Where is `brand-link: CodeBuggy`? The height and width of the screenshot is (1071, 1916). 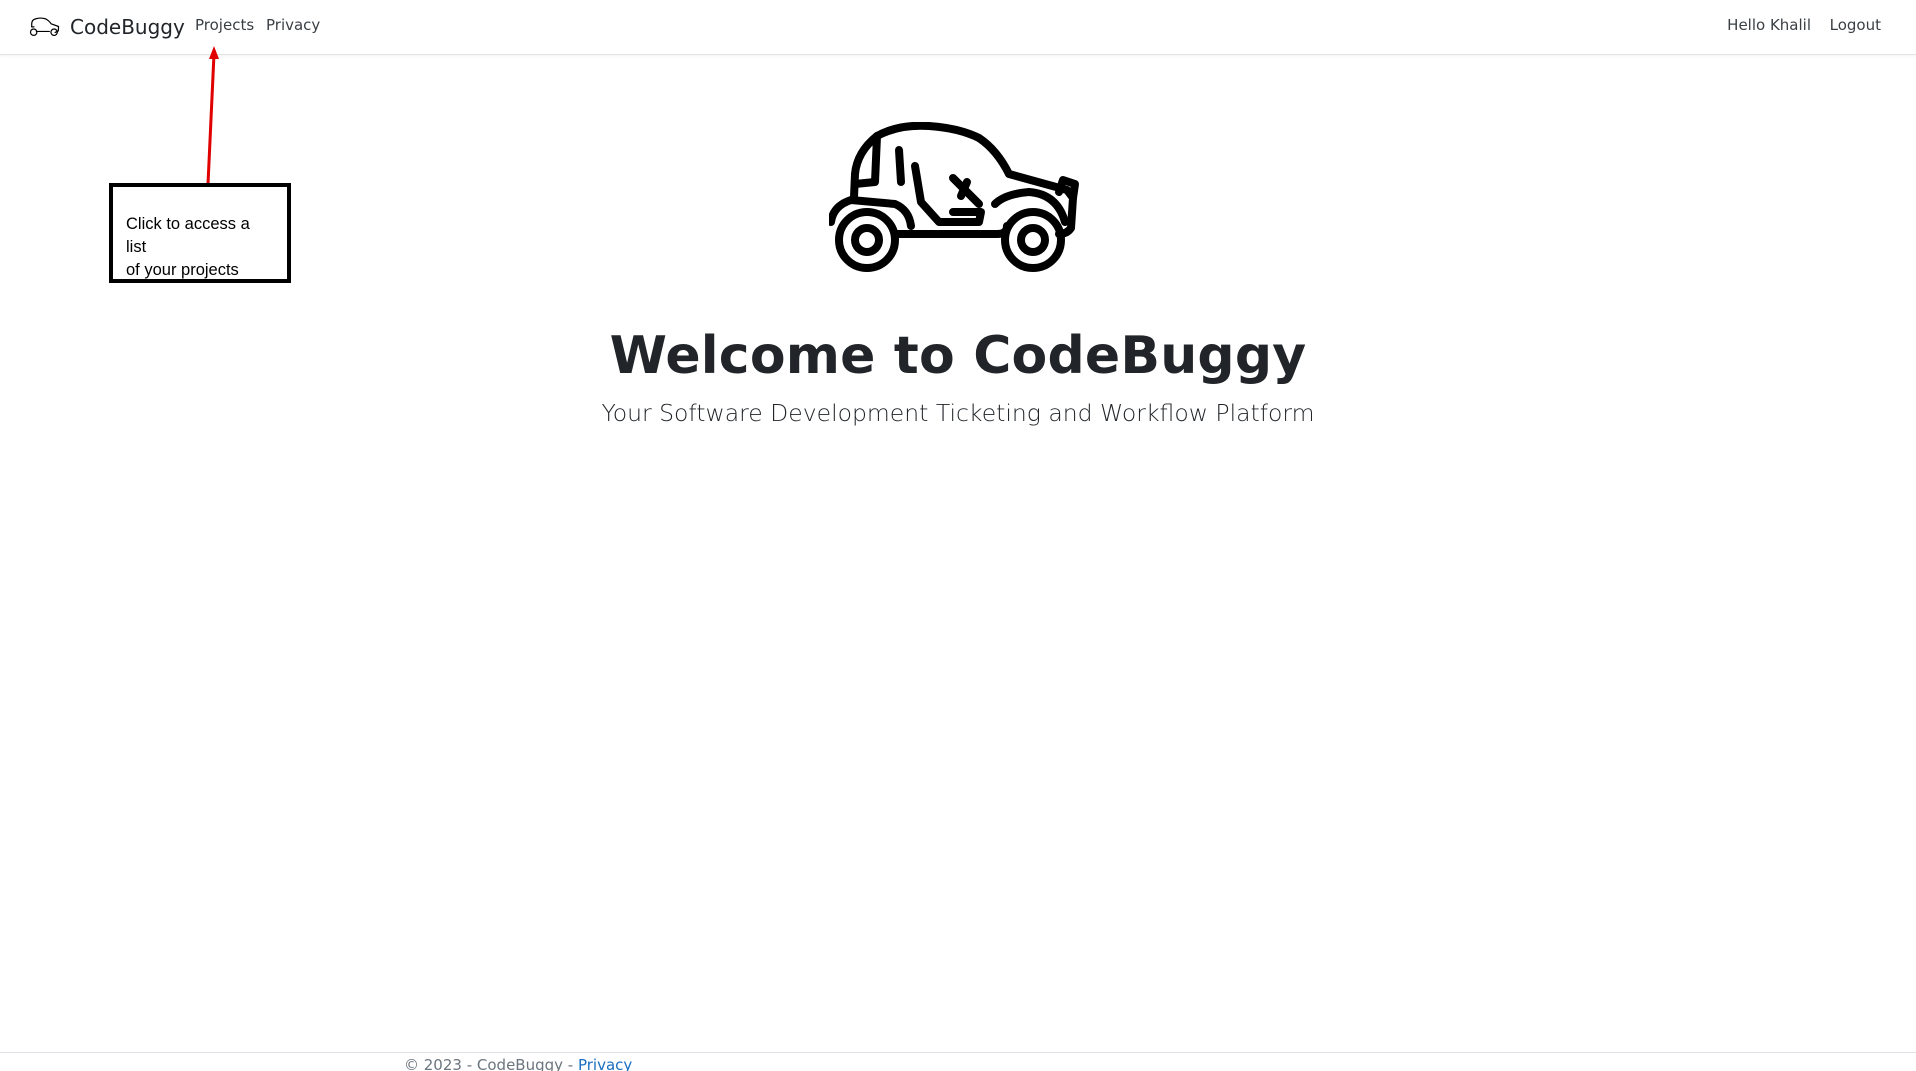
brand-link: CodeBuggy is located at coordinates (107, 27).